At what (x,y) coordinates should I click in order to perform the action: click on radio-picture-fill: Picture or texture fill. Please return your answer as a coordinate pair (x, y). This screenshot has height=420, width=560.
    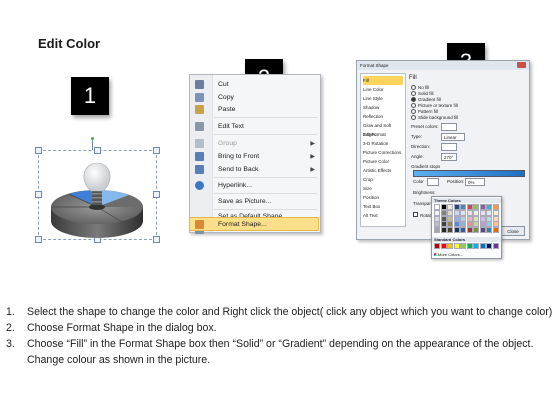
    Looking at the image, I should click on (434, 106).